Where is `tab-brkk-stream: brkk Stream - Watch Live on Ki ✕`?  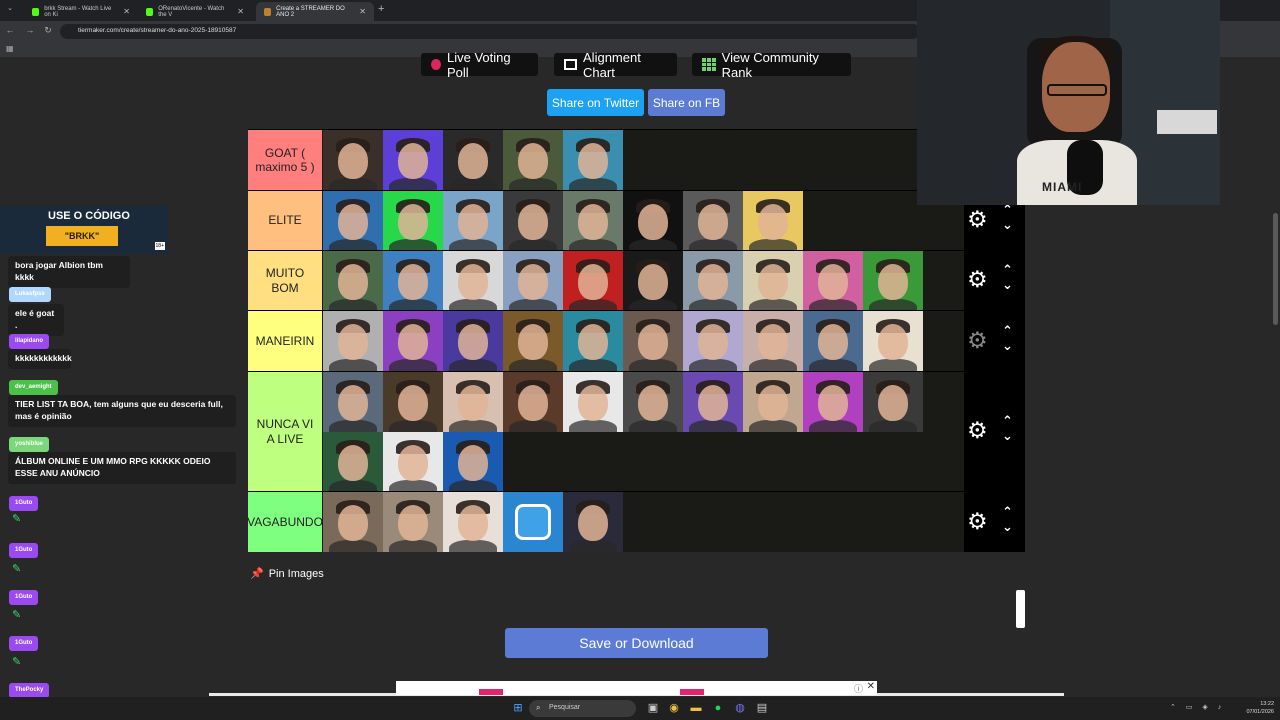 tab-brkk-stream: brkk Stream - Watch Live on Ki ✕ is located at coordinates (81, 11).